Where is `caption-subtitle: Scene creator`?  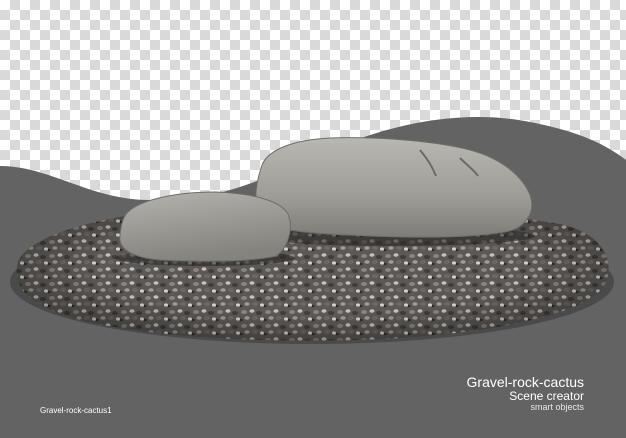
caption-subtitle: Scene creator is located at coordinates (546, 396).